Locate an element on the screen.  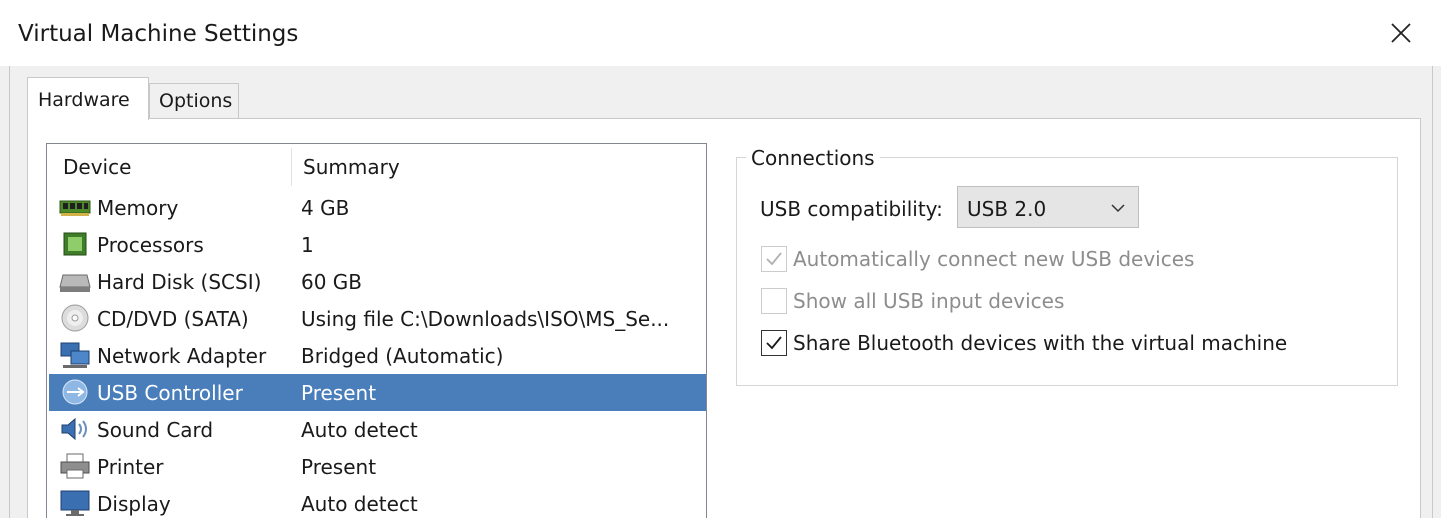
device-name: Processors is located at coordinates (150, 245).